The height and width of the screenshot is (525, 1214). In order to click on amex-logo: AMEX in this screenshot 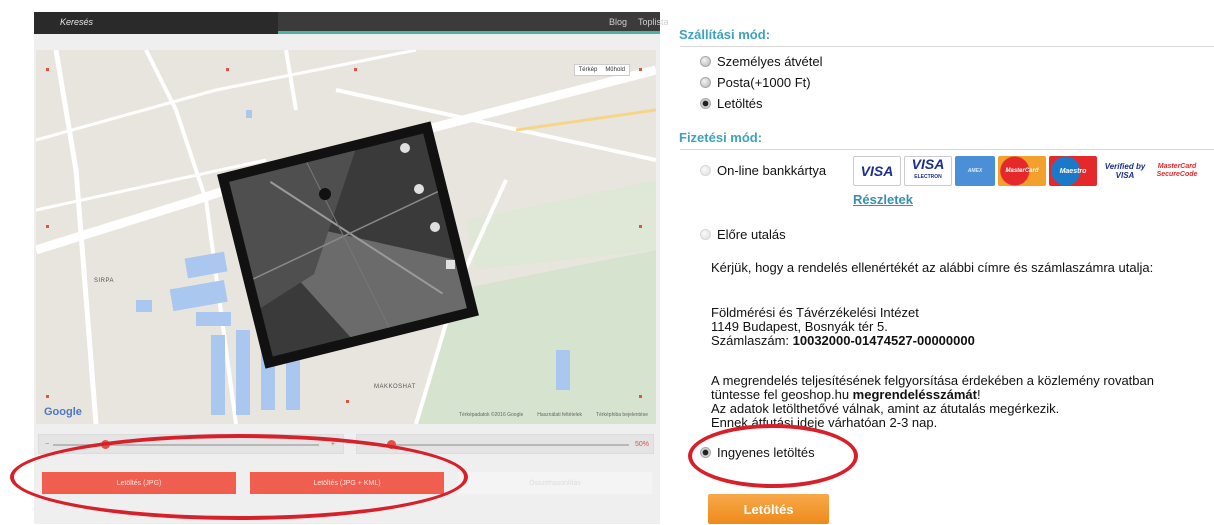, I will do `click(975, 171)`.